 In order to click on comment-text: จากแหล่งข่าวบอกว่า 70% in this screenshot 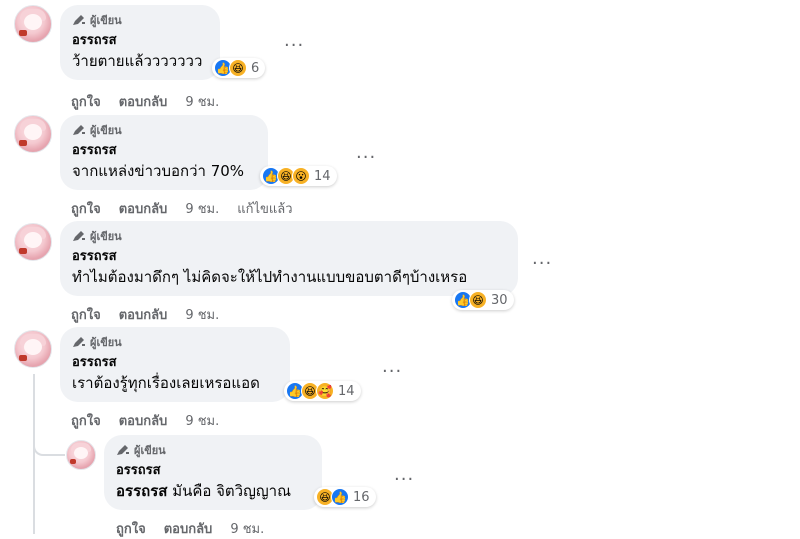, I will do `click(158, 171)`.